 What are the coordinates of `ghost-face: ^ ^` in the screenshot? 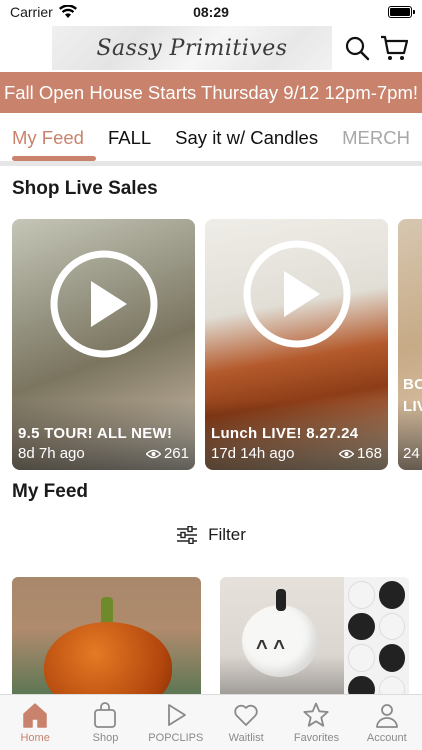 It's located at (270, 648).